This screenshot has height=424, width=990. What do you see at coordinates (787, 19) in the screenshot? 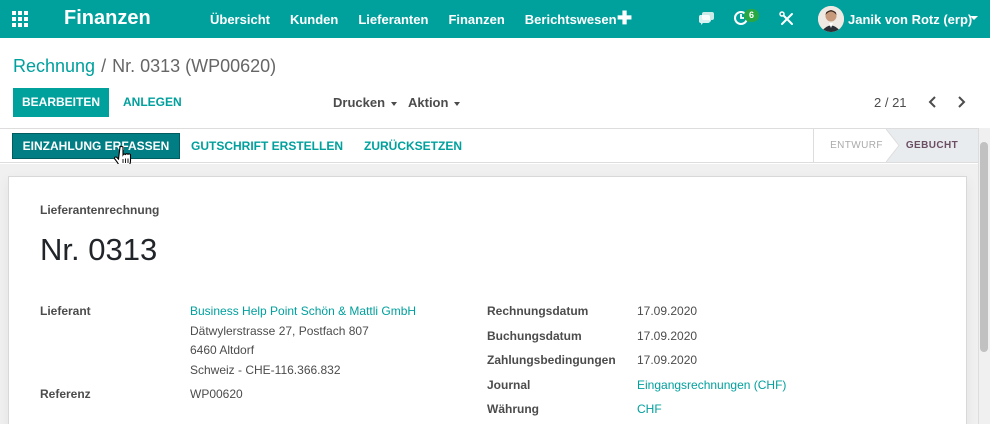
I see `debug-tools-icon` at bounding box center [787, 19].